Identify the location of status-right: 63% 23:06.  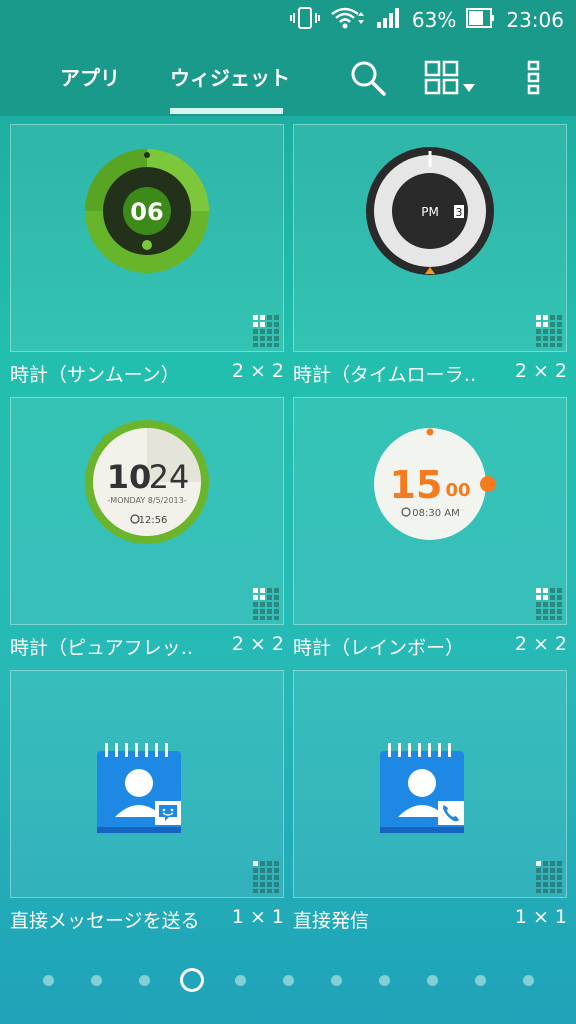
(426, 20).